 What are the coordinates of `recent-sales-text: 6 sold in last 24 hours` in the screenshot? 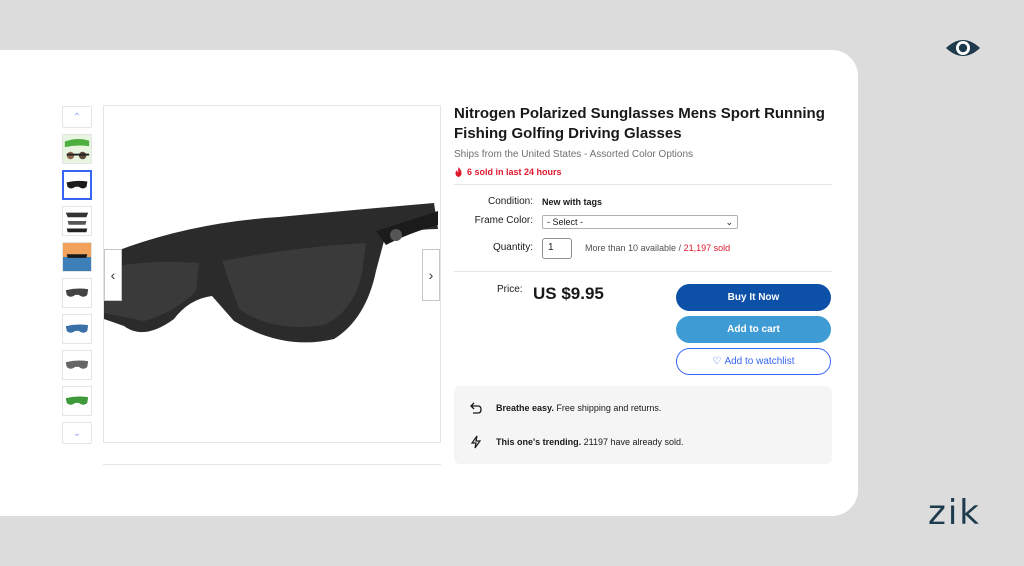 It's located at (514, 172).